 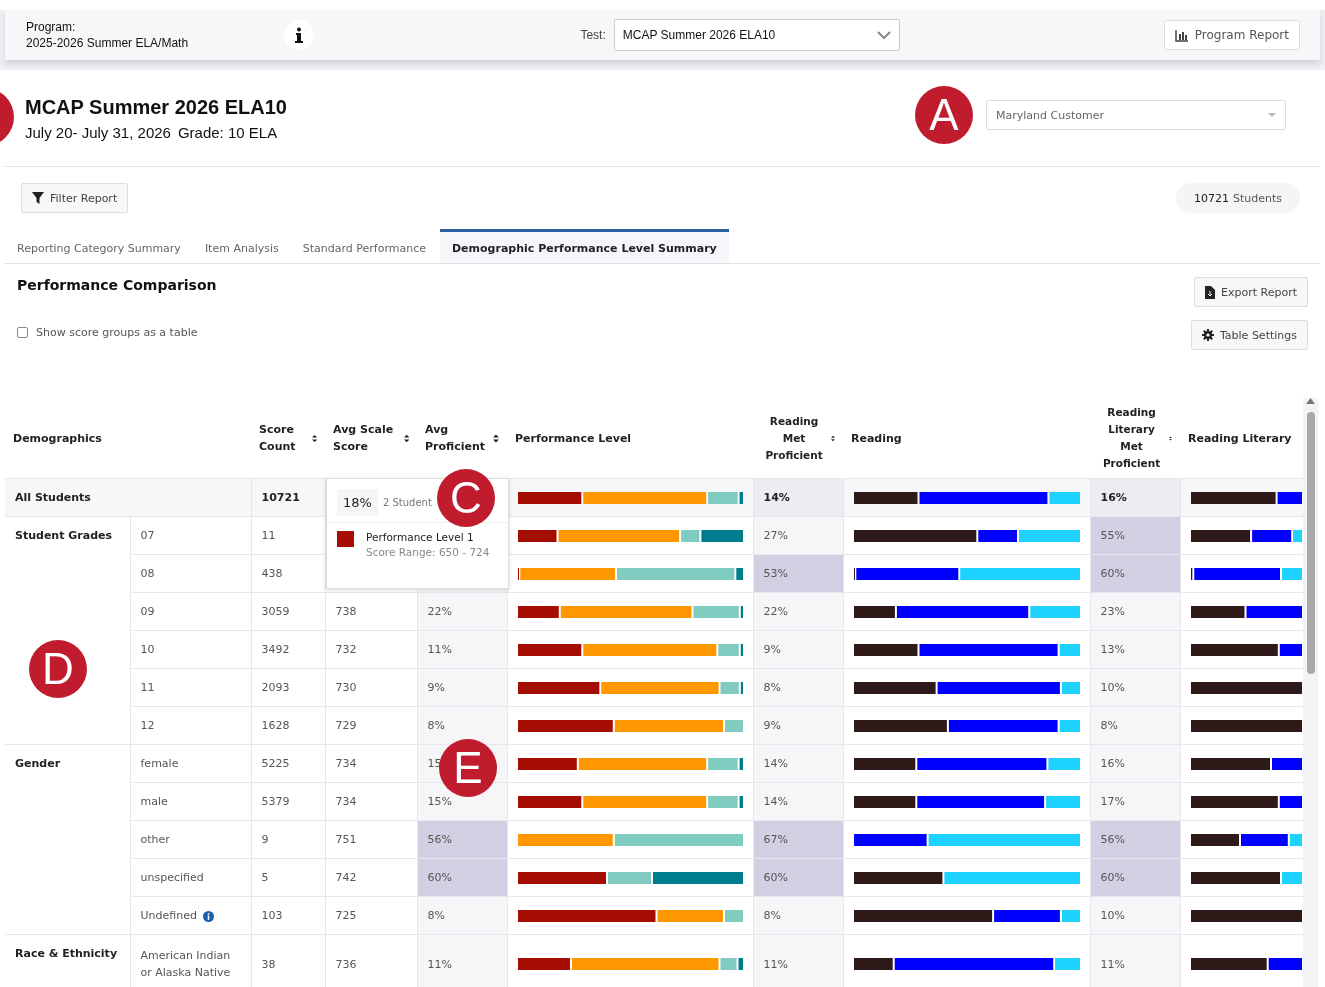 I want to click on table-cell: 736, so click(x=346, y=964).